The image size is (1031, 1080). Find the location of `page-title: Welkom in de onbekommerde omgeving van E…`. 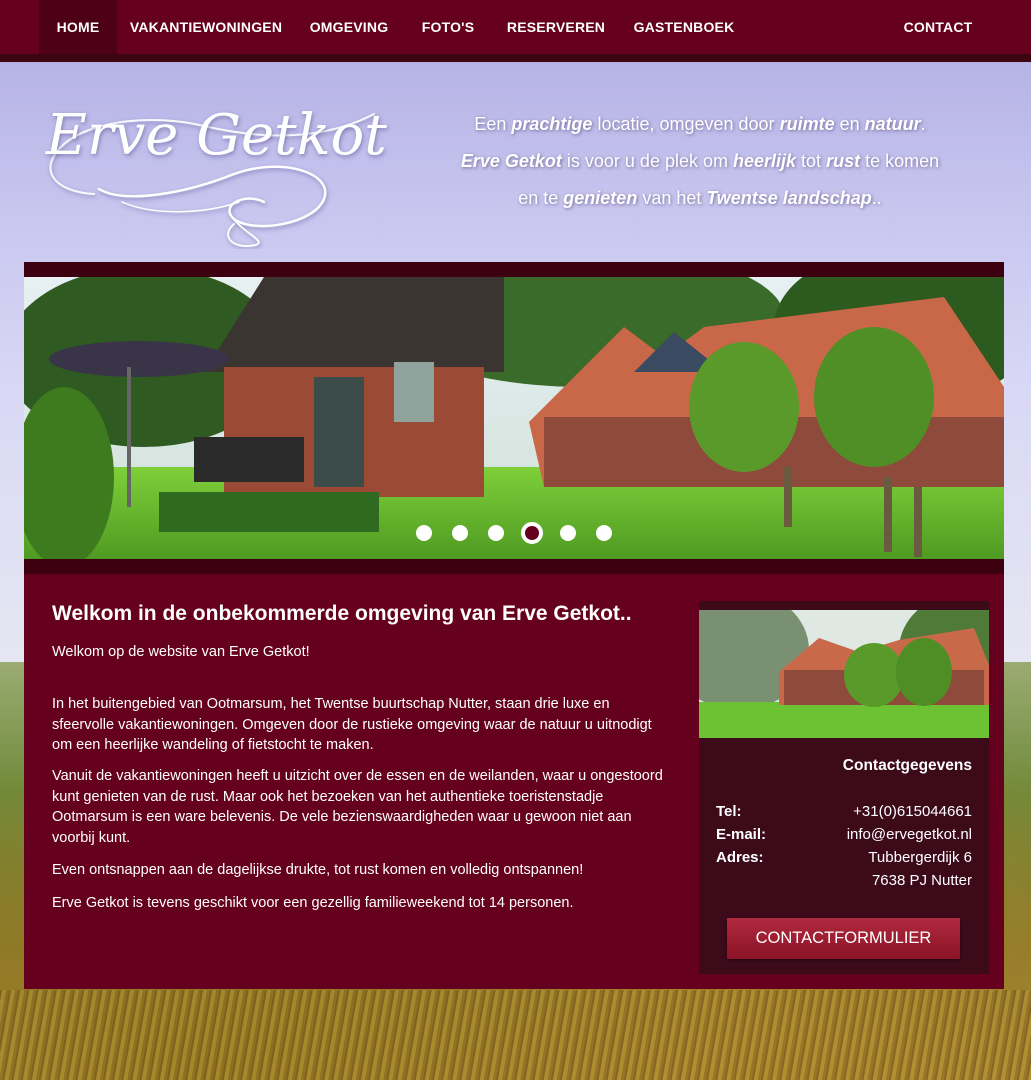

page-title: Welkom in de onbekommerde omgeving van E… is located at coordinates (342, 613).